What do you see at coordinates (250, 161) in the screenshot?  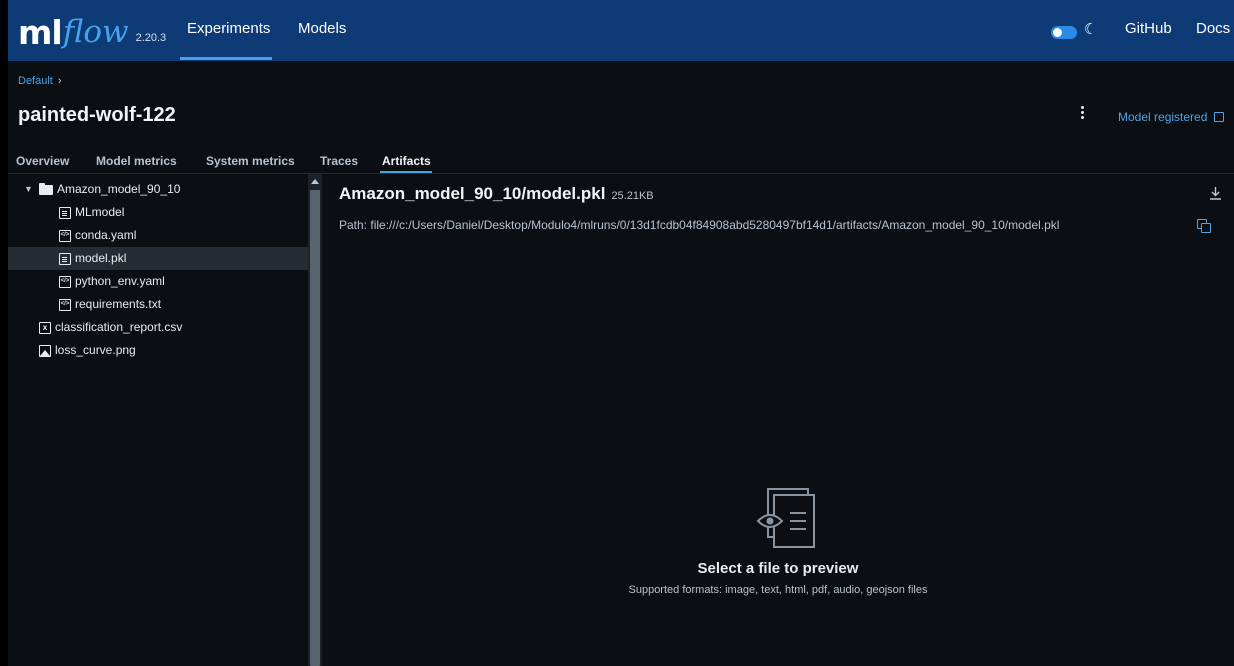 I see `tab-system-metrics: System metrics` at bounding box center [250, 161].